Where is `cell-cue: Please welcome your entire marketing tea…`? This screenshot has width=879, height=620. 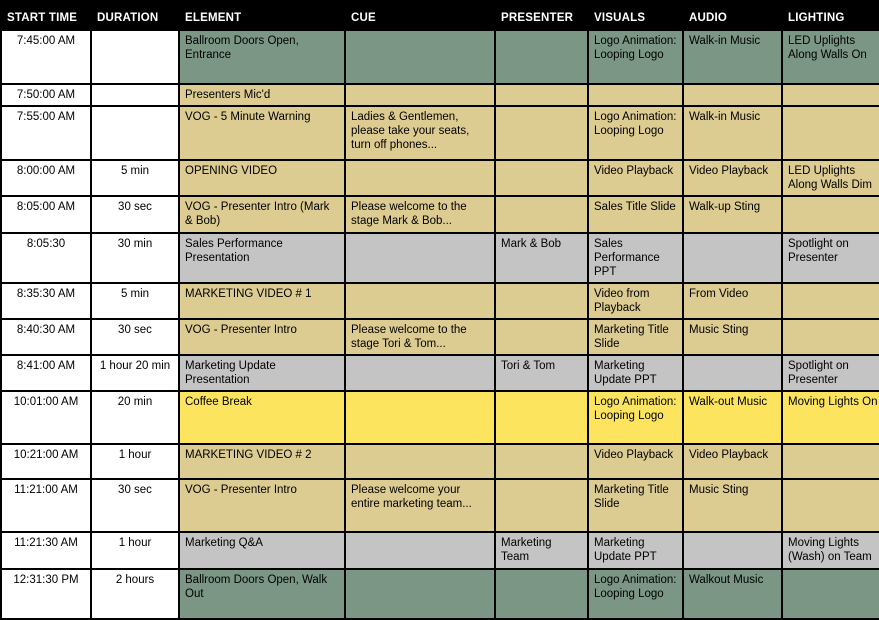
cell-cue: Please welcome your entire marketing tea… is located at coordinates (420, 505).